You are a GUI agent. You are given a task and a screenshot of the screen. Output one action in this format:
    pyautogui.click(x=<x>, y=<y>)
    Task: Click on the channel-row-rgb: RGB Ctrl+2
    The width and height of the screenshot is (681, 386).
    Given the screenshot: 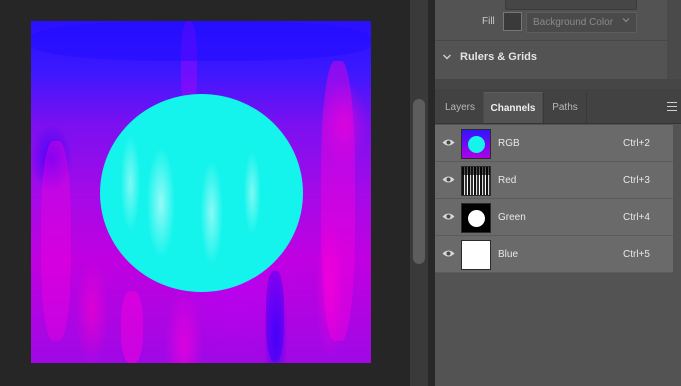 What is the action you would take?
    pyautogui.click(x=554, y=143)
    